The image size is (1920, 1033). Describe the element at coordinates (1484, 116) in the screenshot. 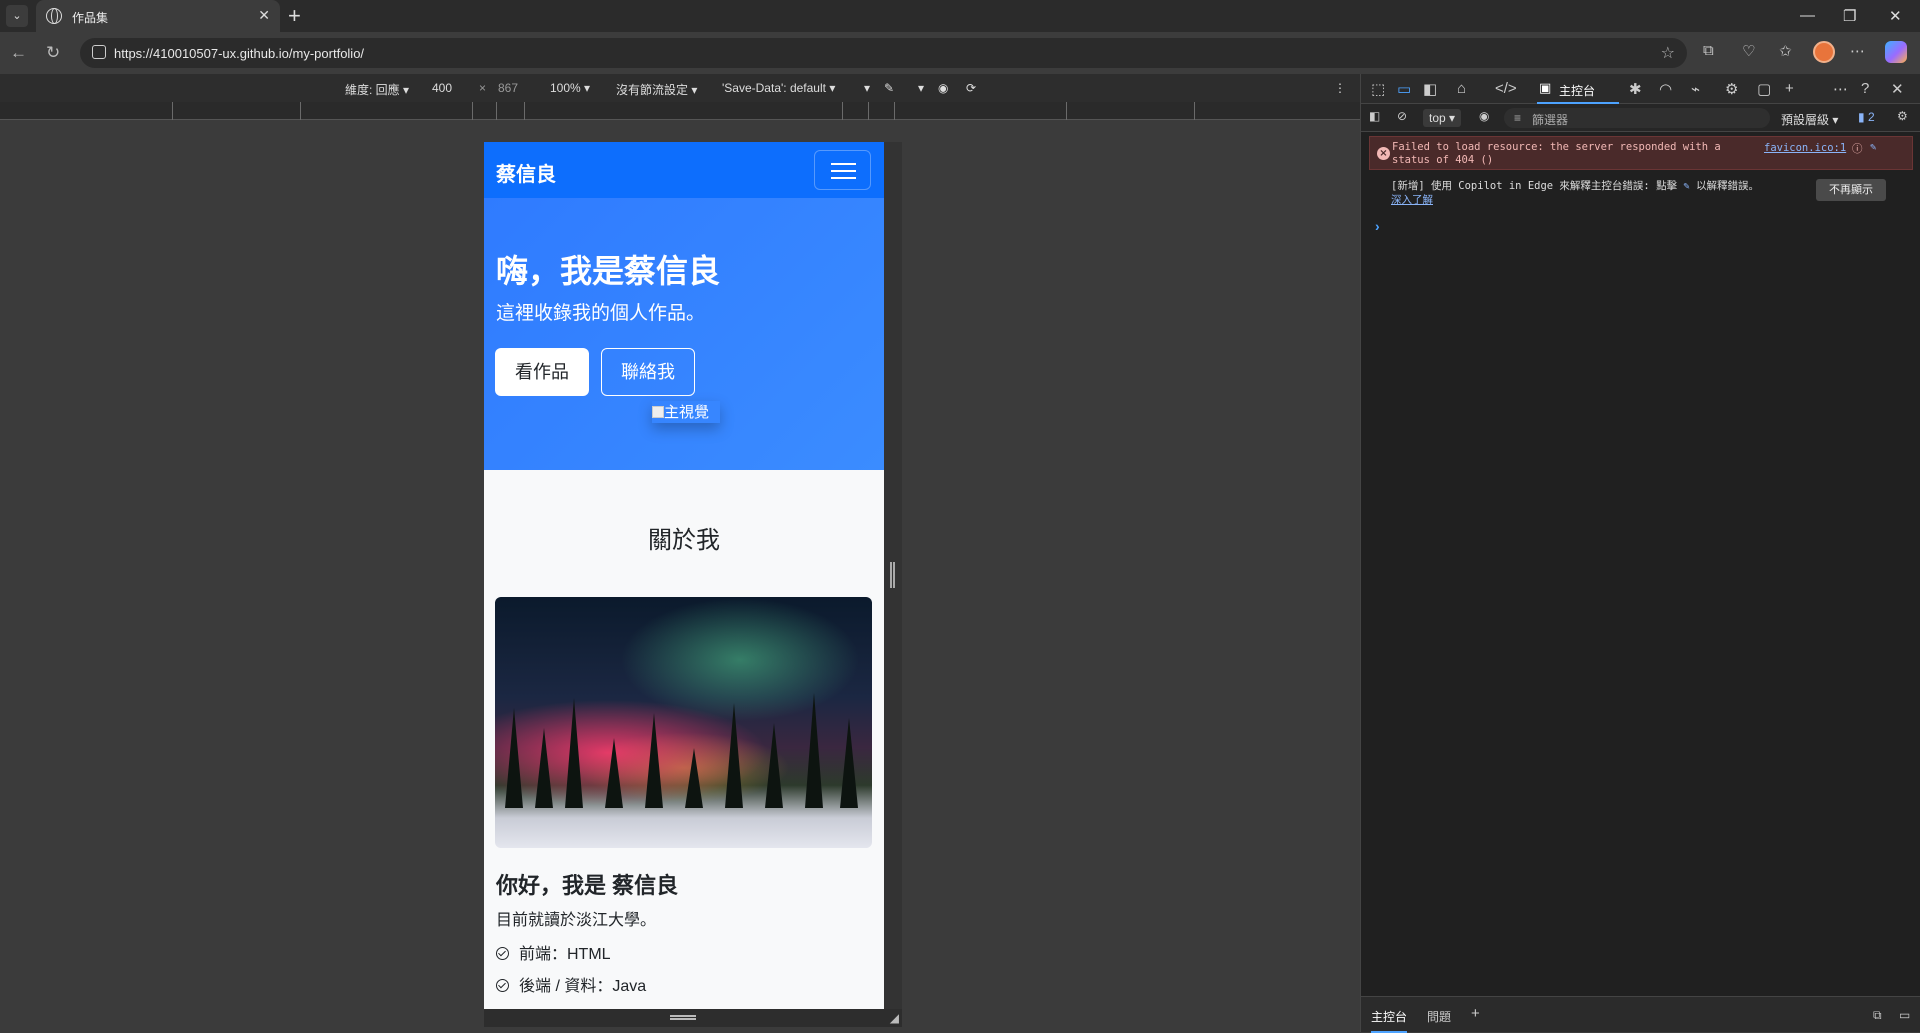

I see `live-expression-eye-icon: ◉` at that location.